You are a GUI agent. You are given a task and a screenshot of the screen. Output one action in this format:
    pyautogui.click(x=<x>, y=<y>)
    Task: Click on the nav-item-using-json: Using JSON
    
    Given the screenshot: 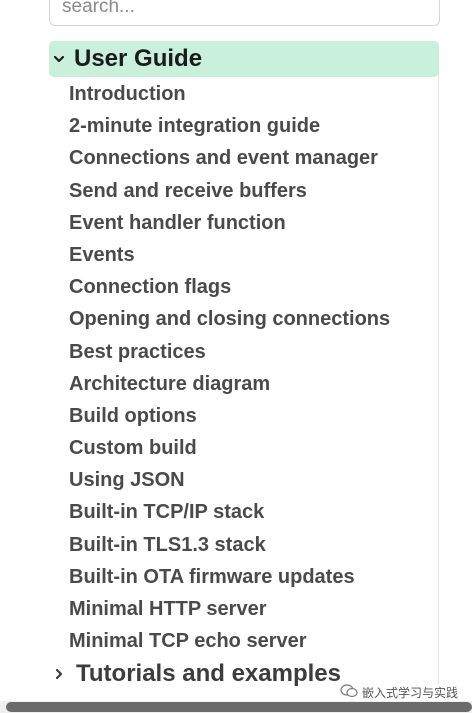 What is the action you would take?
    pyautogui.click(x=229, y=480)
    